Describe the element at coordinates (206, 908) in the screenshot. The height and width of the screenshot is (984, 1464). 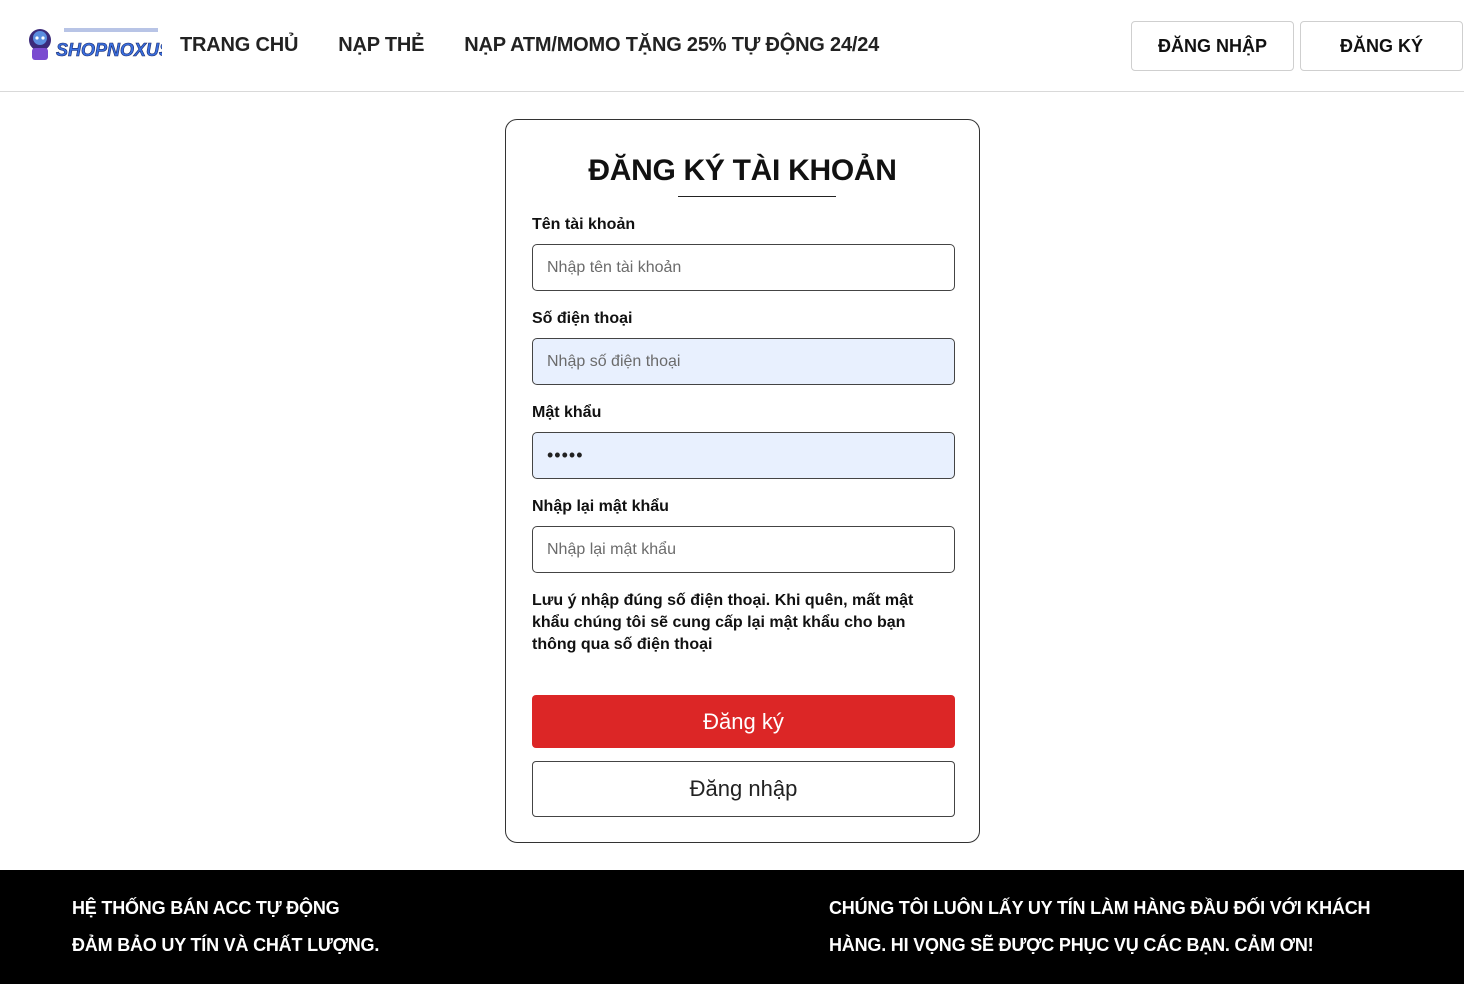
I see `footer-left-line1: HỆ THỐNG BÁN ACC TỰ ĐỘNG` at that location.